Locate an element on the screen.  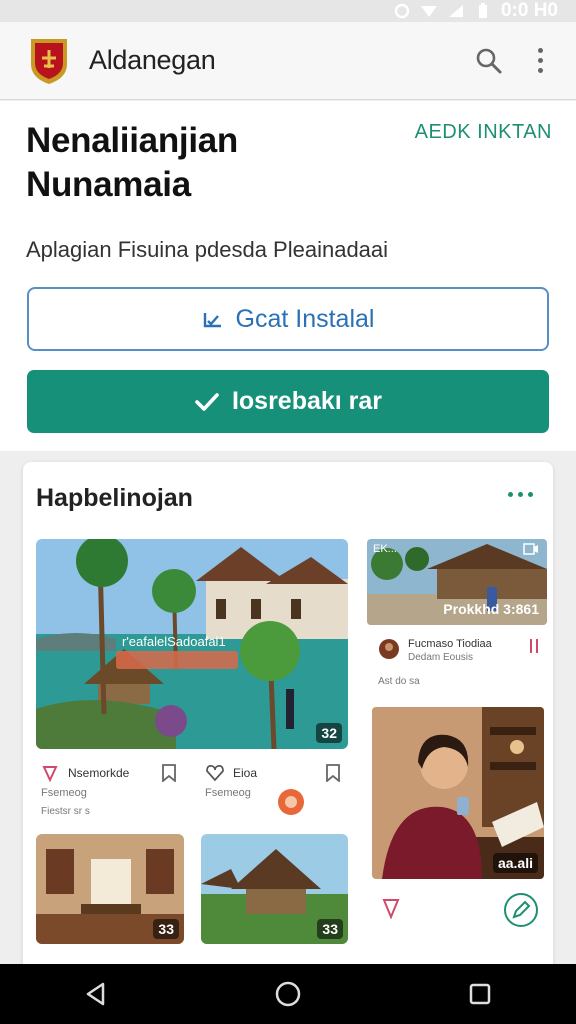
install-outline-button: Gcat Instalal is located at coordinates (288, 319).